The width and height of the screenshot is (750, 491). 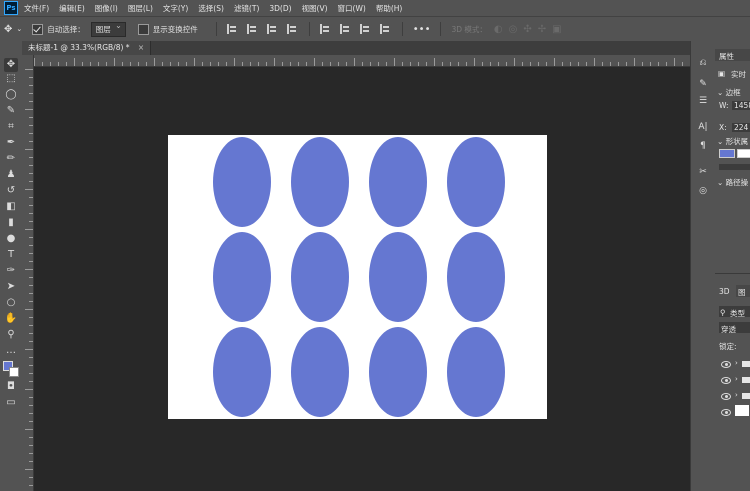 What do you see at coordinates (11, 143) in the screenshot?
I see `eyedropper-tool-icon: ✒` at bounding box center [11, 143].